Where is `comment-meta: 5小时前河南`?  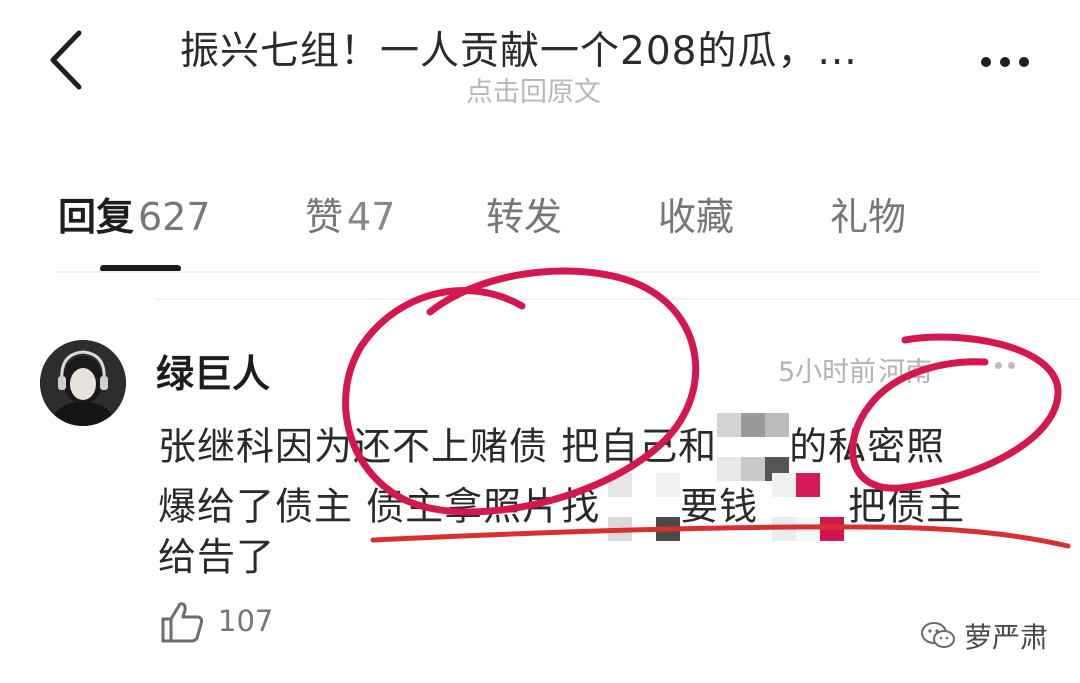
comment-meta: 5小时前河南 is located at coordinates (855, 369).